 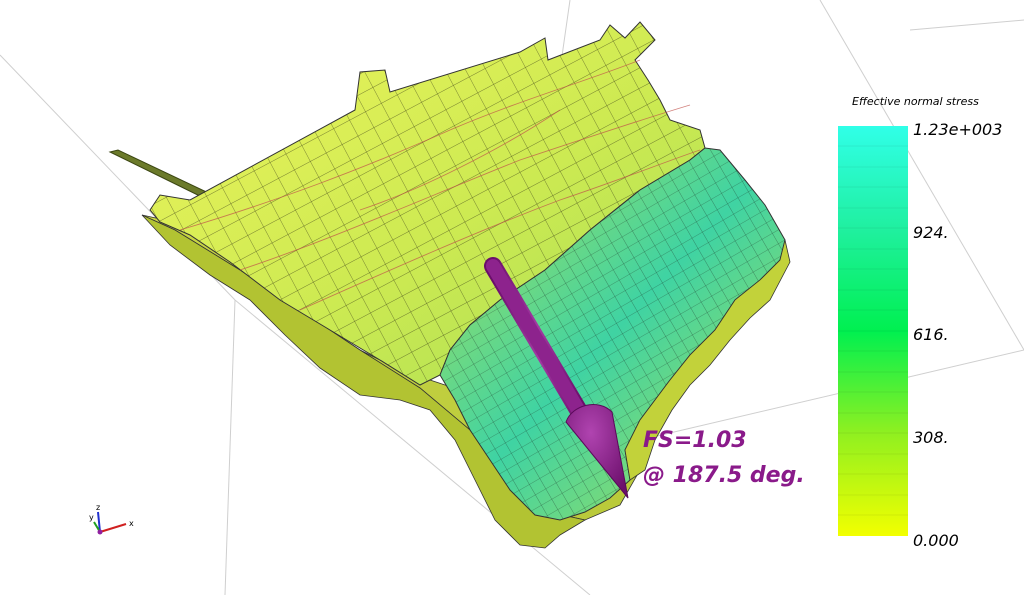 I want to click on y-axis-label: y, so click(x=91, y=517).